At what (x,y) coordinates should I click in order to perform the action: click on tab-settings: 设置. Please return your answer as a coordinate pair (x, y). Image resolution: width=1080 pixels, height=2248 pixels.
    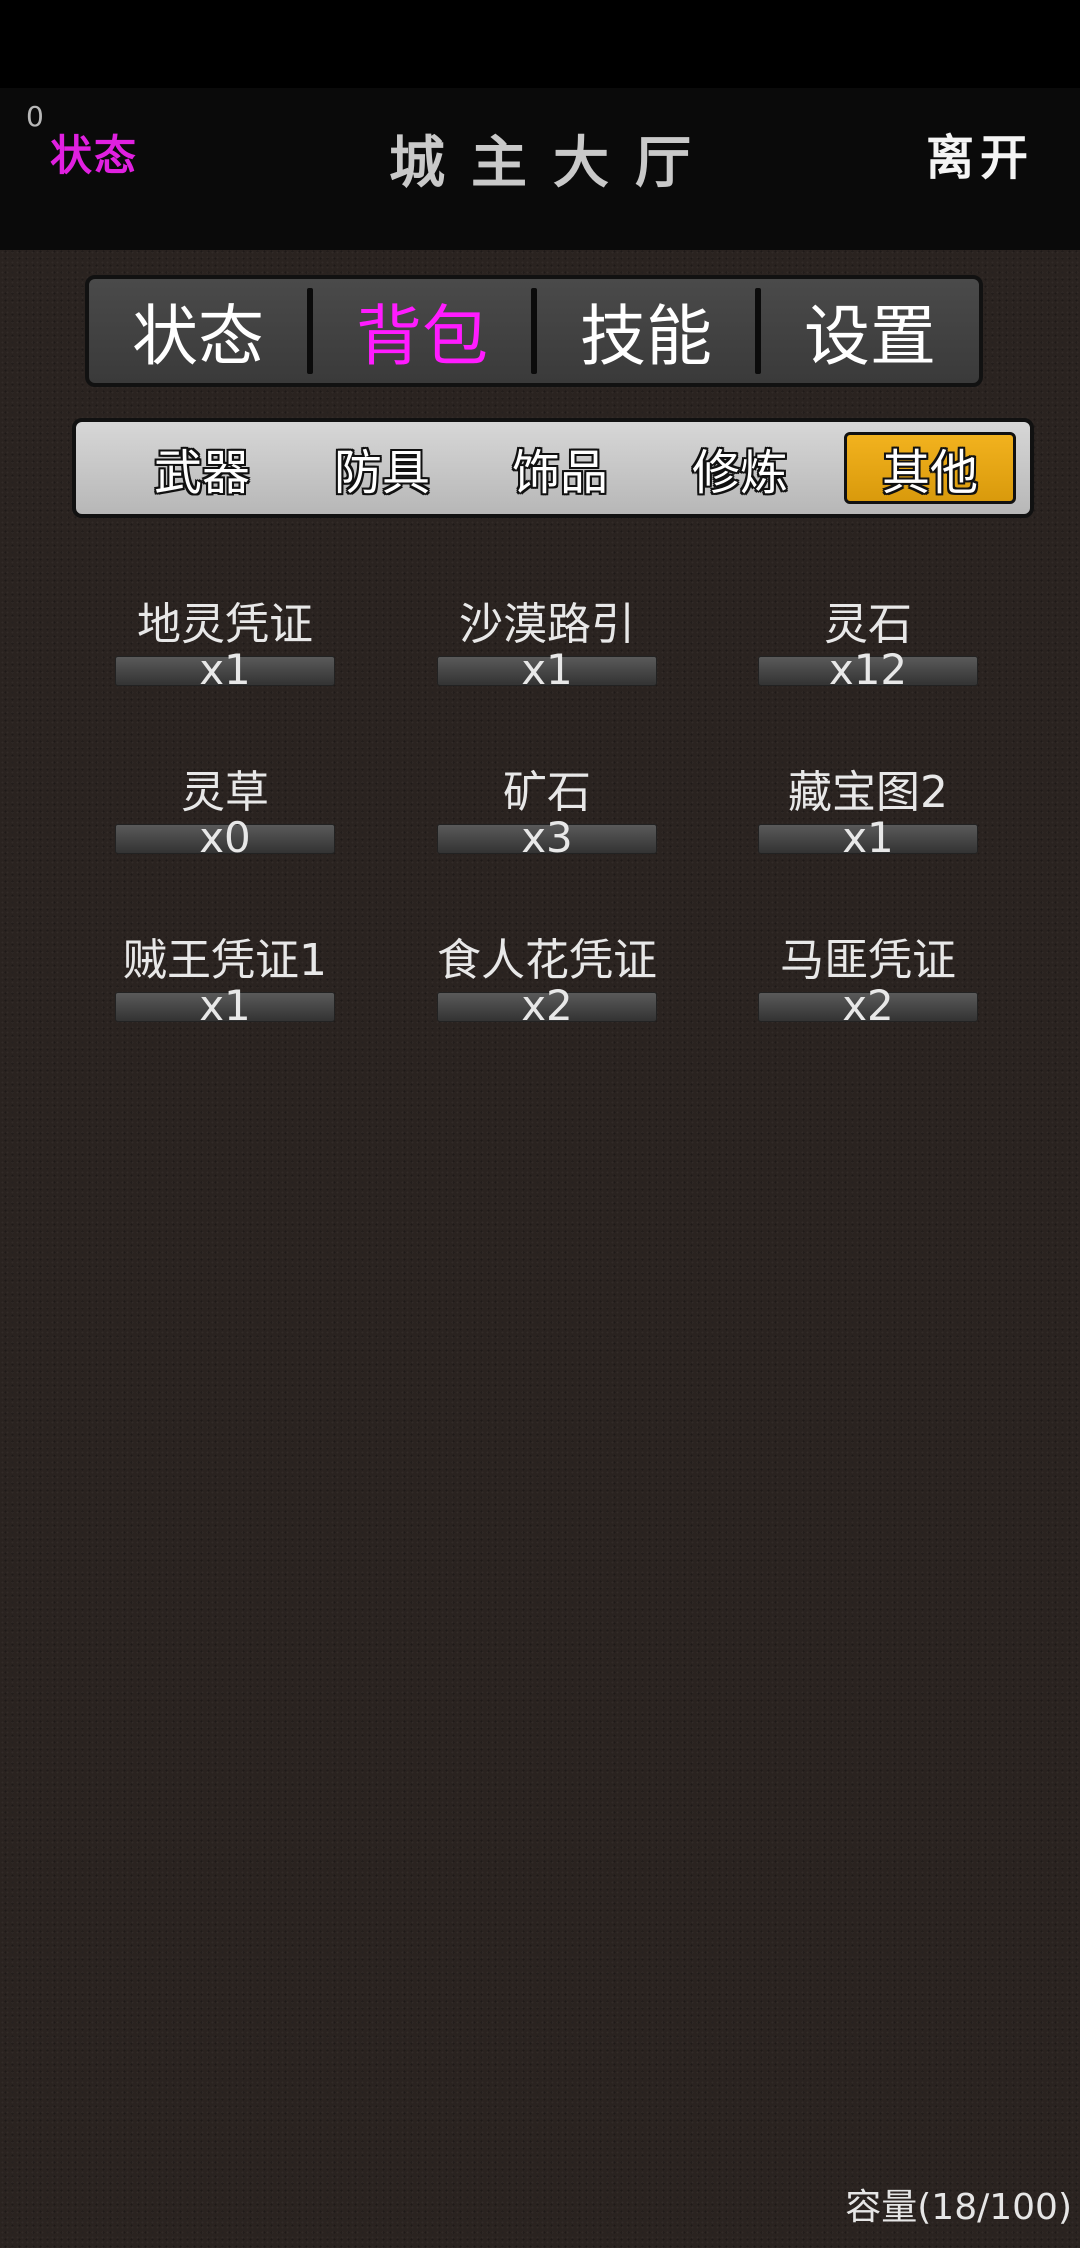
    Looking at the image, I should click on (870, 331).